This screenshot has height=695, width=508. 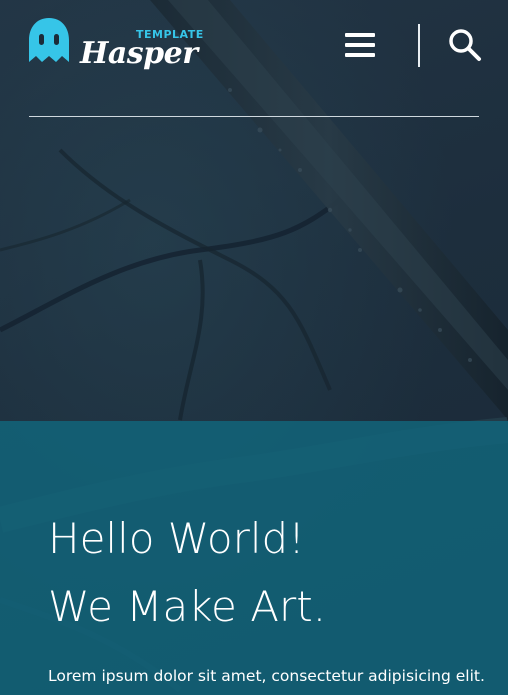 I want to click on search-icon, so click(x=465, y=45).